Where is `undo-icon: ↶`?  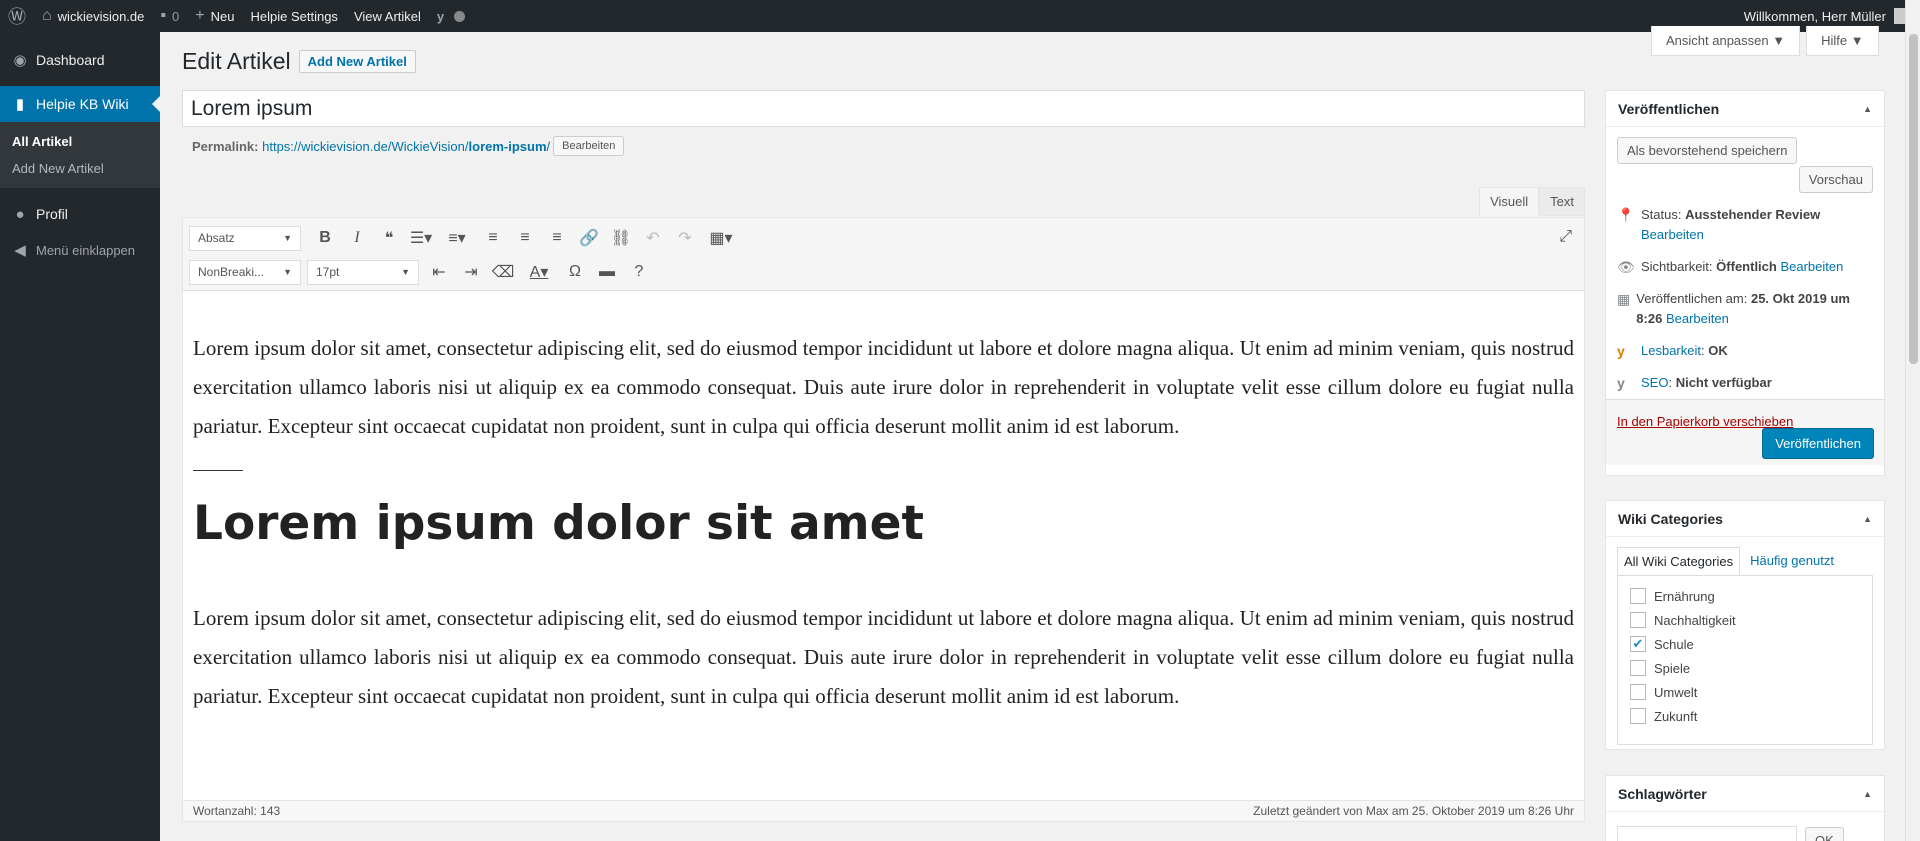 undo-icon: ↶ is located at coordinates (653, 238).